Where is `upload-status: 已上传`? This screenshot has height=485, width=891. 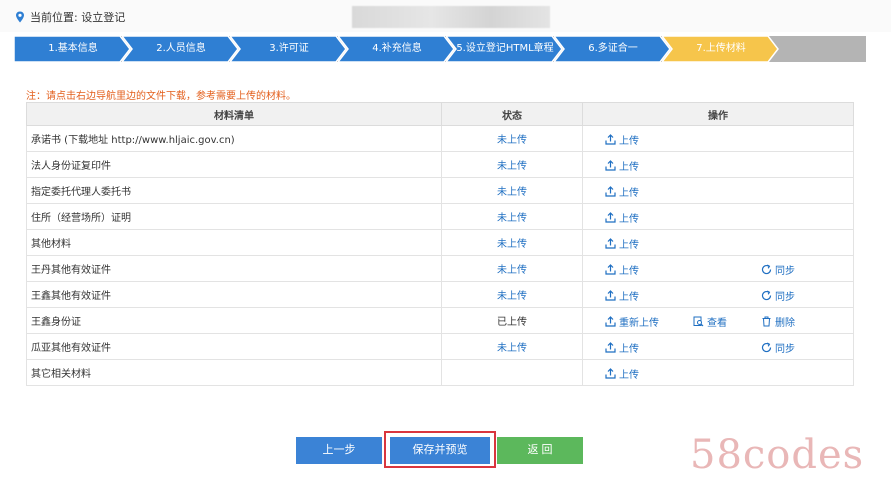
upload-status: 已上传 is located at coordinates (512, 320).